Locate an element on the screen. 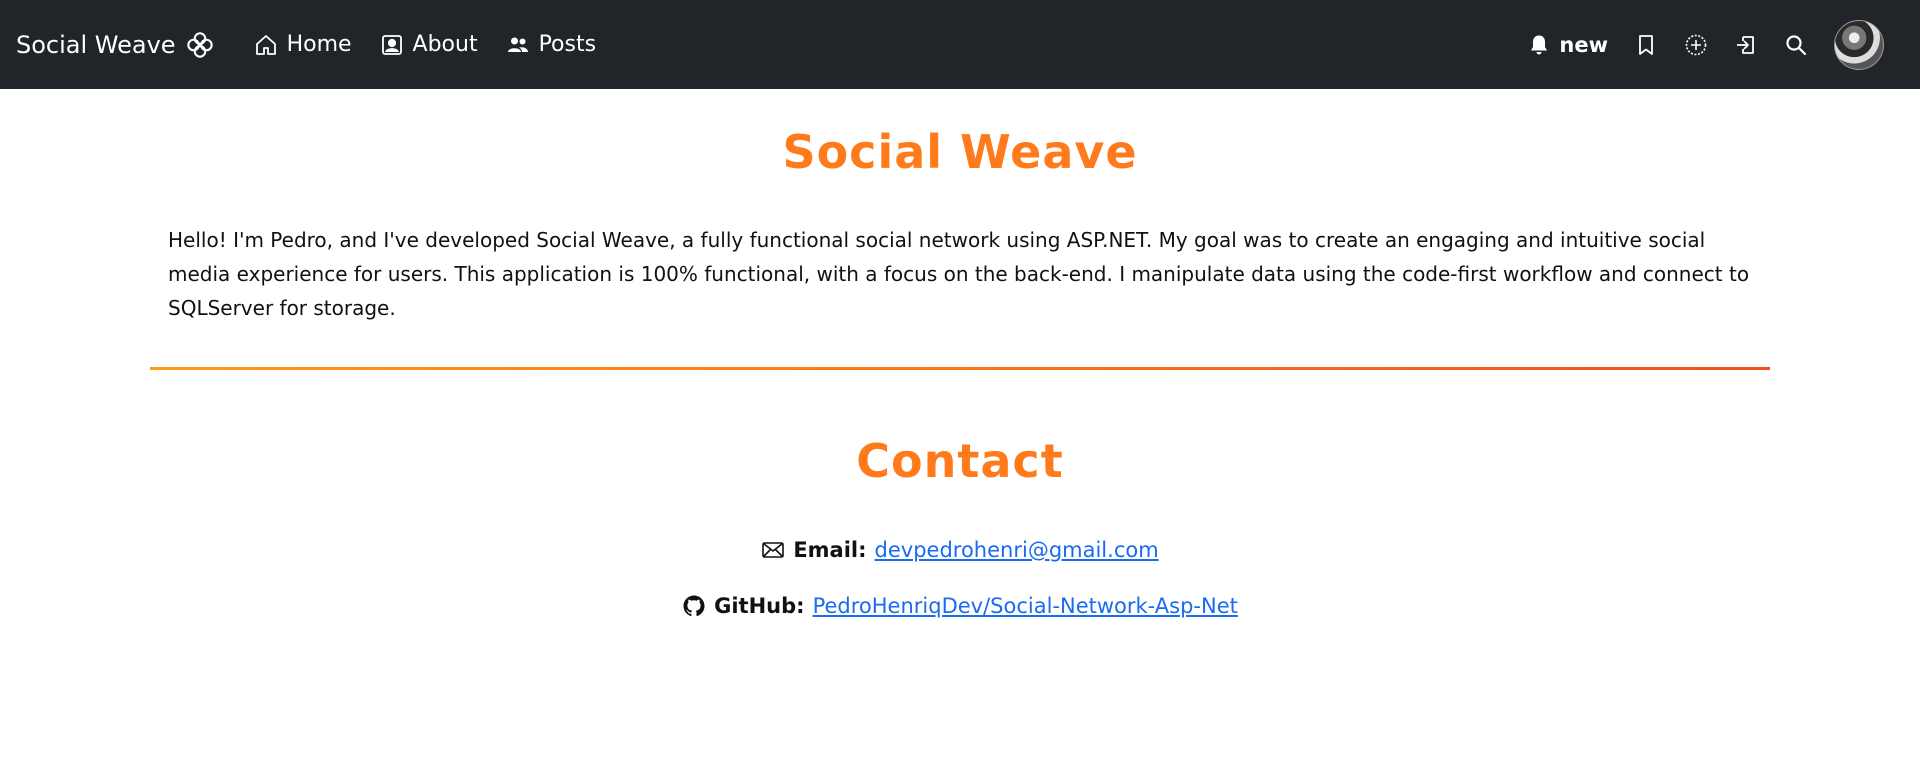 This screenshot has width=1920, height=761. logout-button is located at coordinates (1746, 45).